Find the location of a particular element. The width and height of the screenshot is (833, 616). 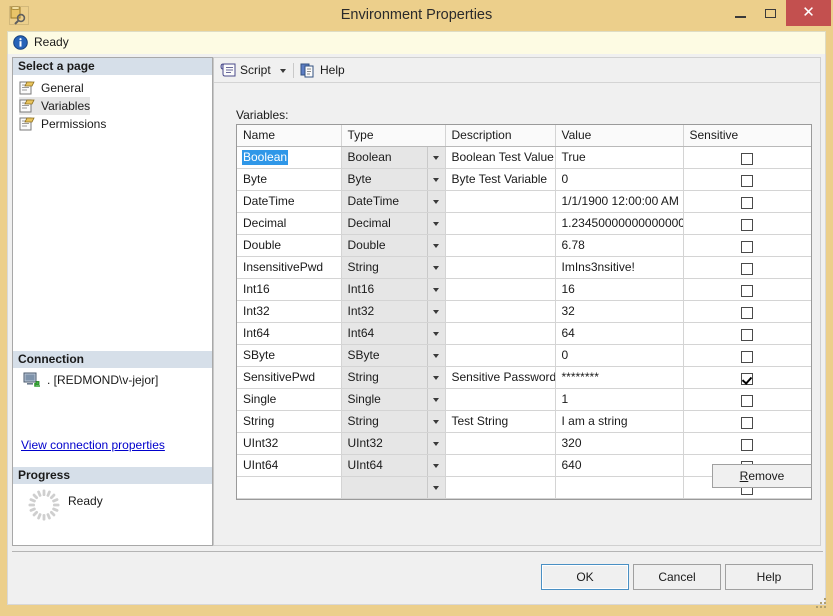

table-row: UInt32 UInt32 320 is located at coordinates (524, 443).